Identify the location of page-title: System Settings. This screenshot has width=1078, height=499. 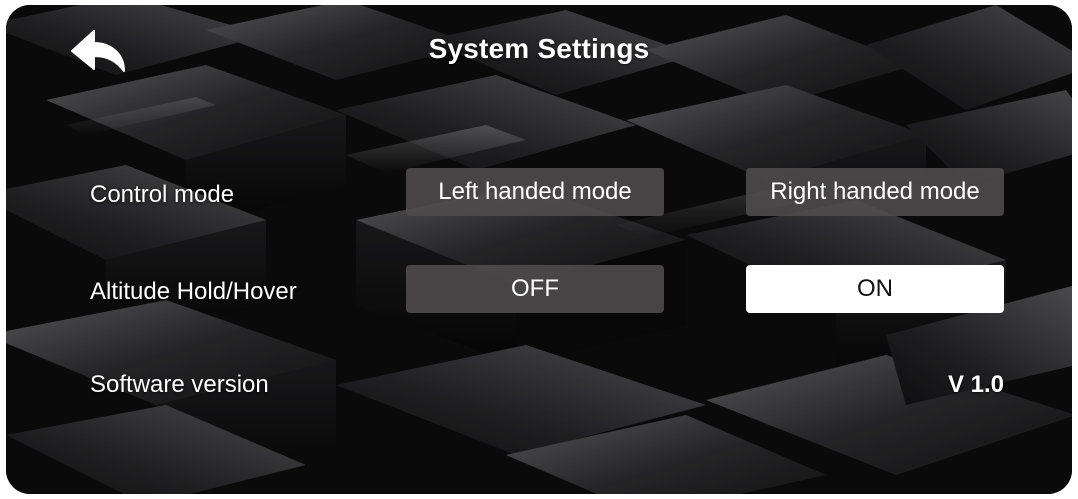
(539, 48).